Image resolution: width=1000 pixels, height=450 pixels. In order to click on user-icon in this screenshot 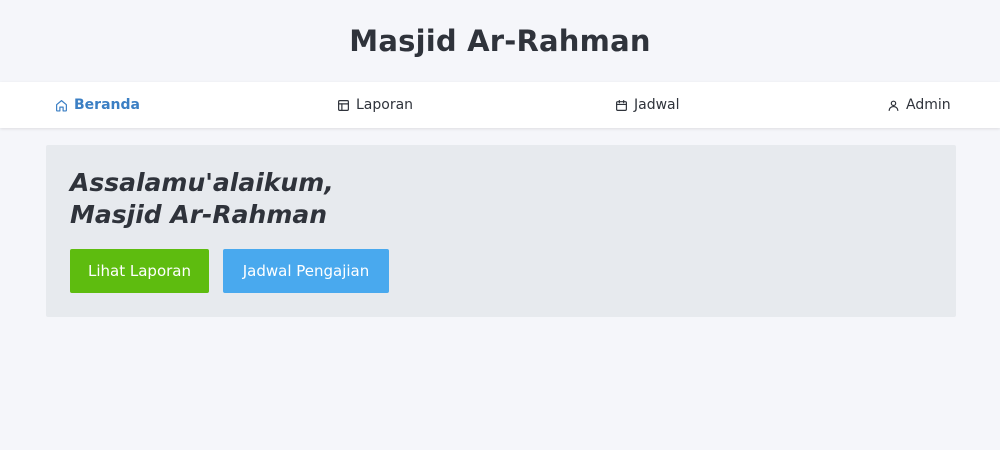, I will do `click(893, 105)`.